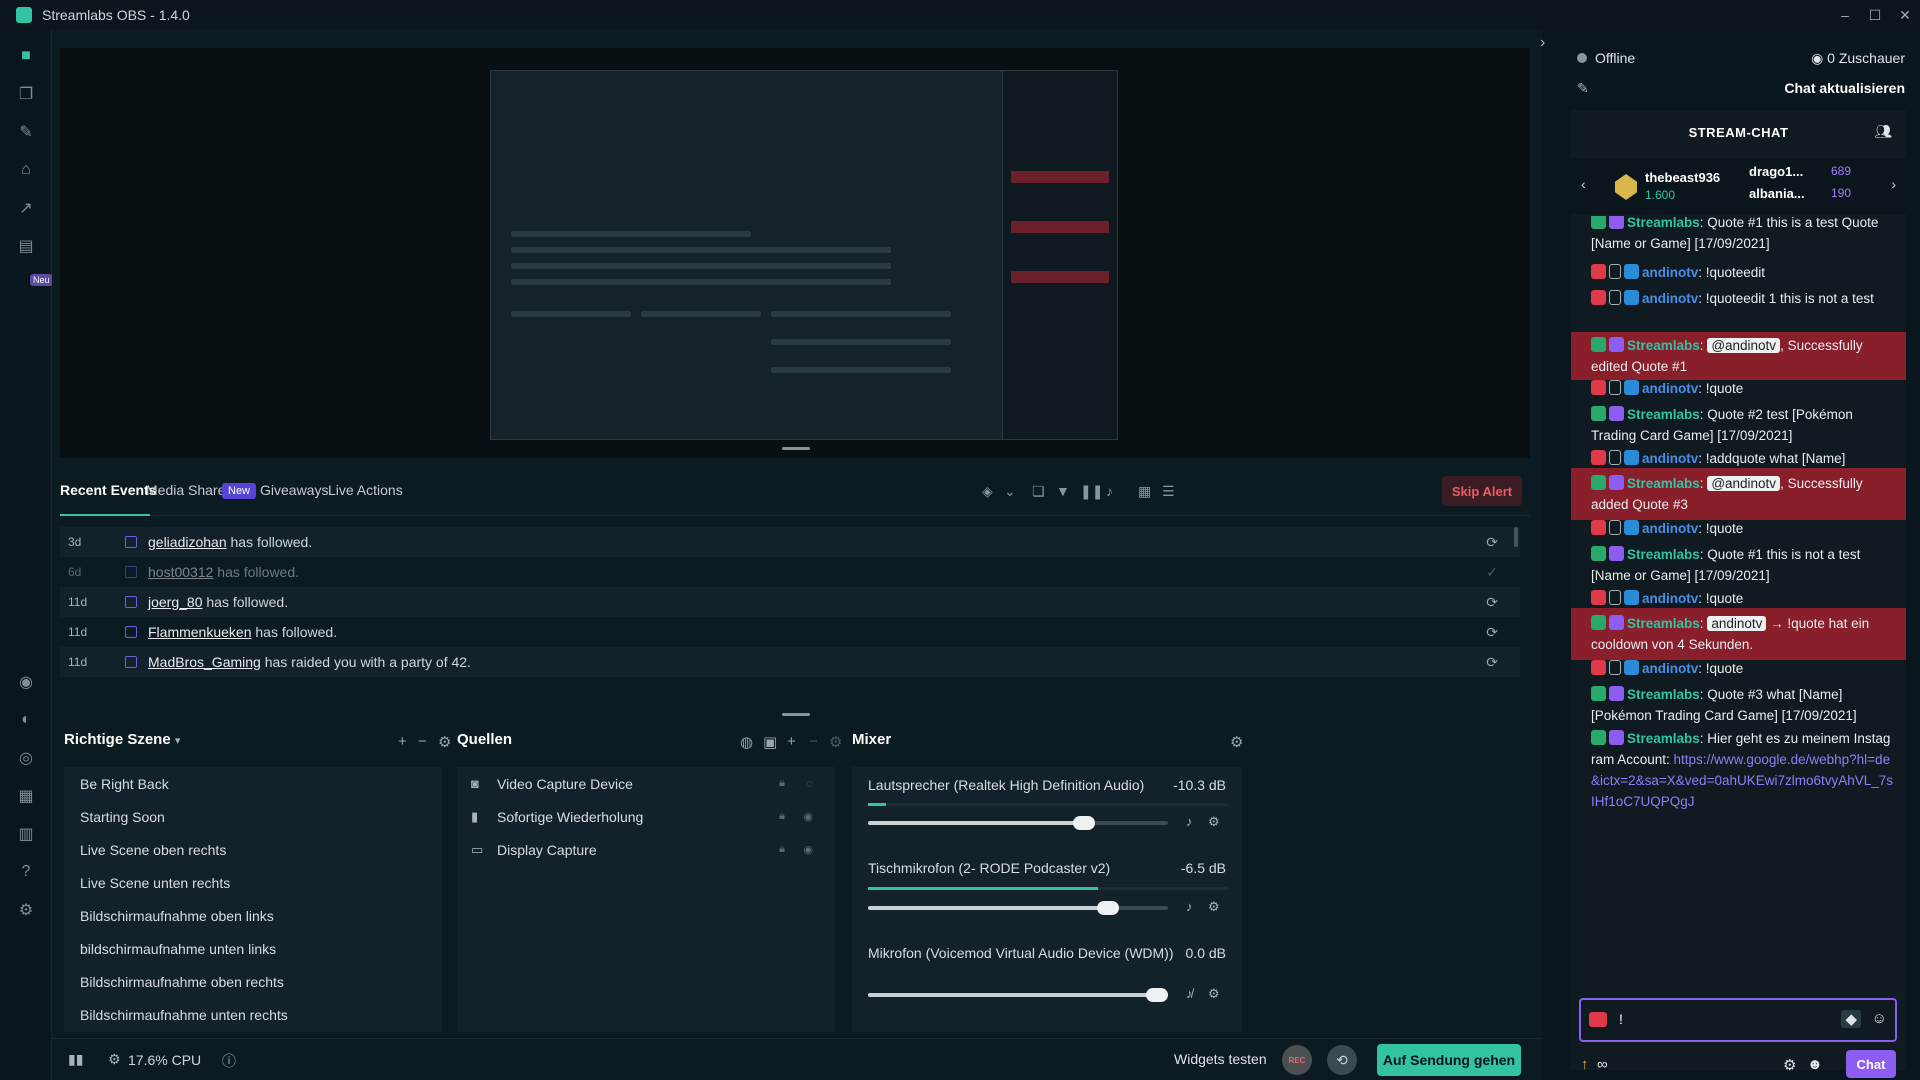  I want to click on minimize-icon: –, so click(1845, 15).